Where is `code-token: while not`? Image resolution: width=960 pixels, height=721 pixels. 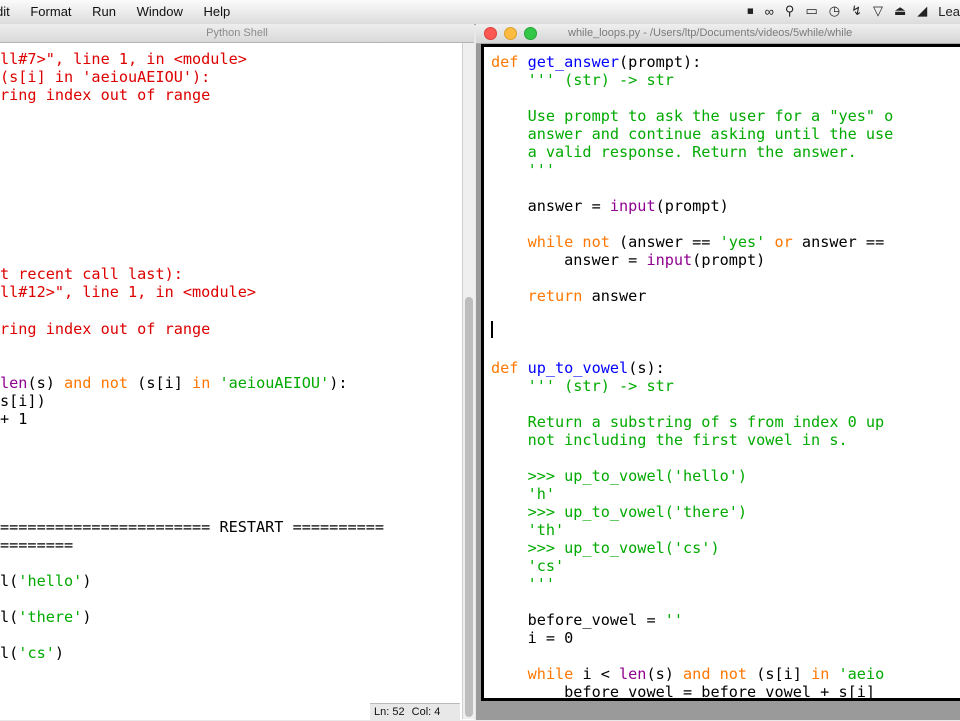
code-token: while not is located at coordinates (550, 242).